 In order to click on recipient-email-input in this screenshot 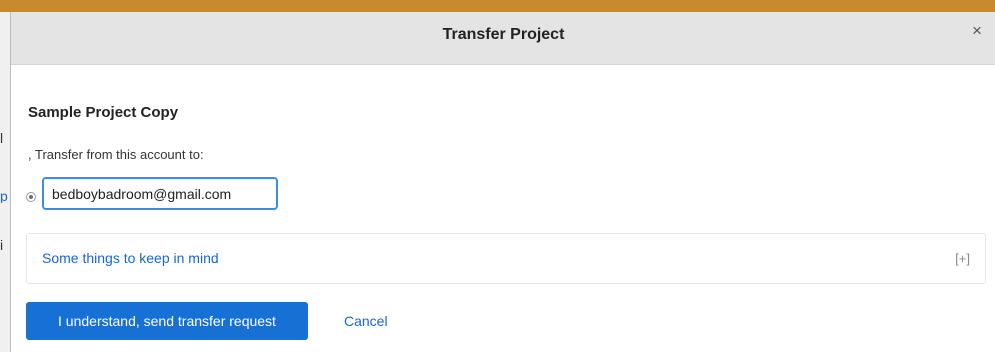, I will do `click(160, 193)`.